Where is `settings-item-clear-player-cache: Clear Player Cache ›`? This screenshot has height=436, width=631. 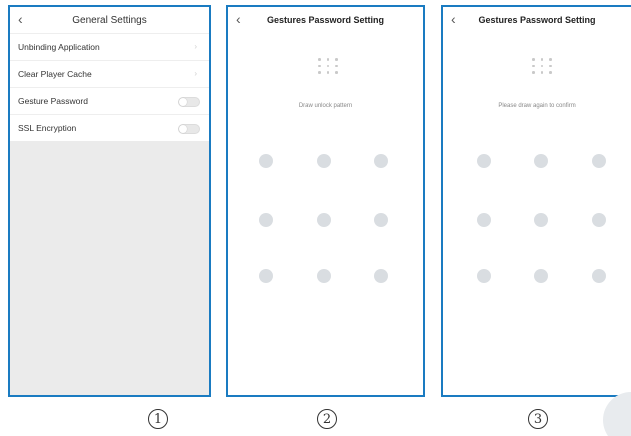
settings-item-clear-player-cache: Clear Player Cache › is located at coordinates (109, 73).